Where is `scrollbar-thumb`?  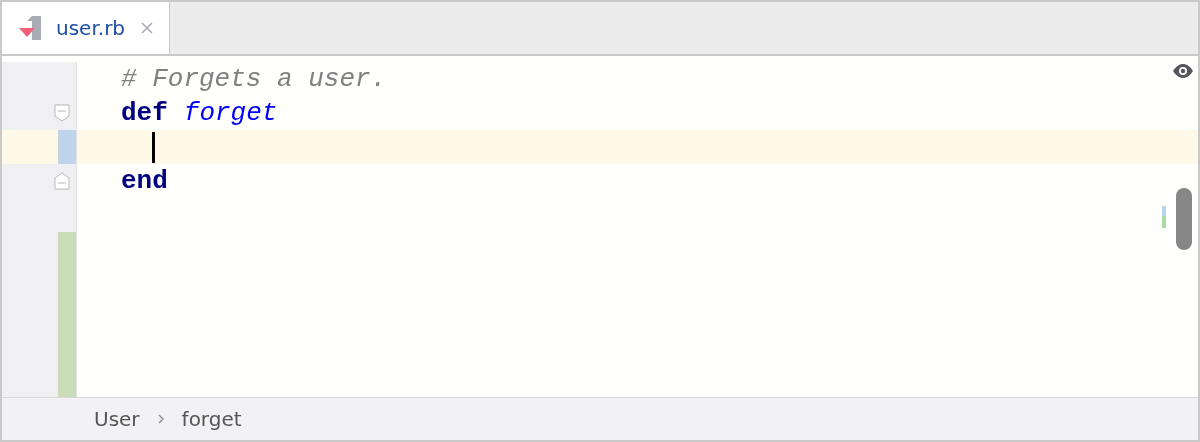
scrollbar-thumb is located at coordinates (1184, 219).